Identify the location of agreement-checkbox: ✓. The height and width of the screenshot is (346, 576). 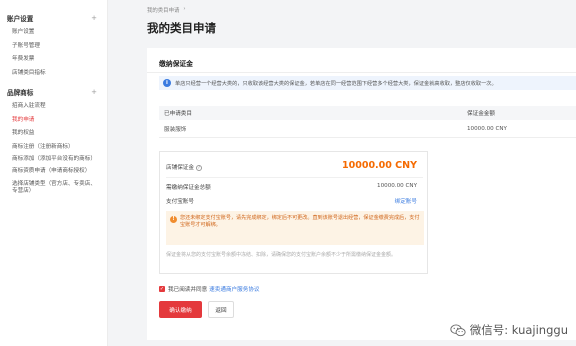
(162, 289).